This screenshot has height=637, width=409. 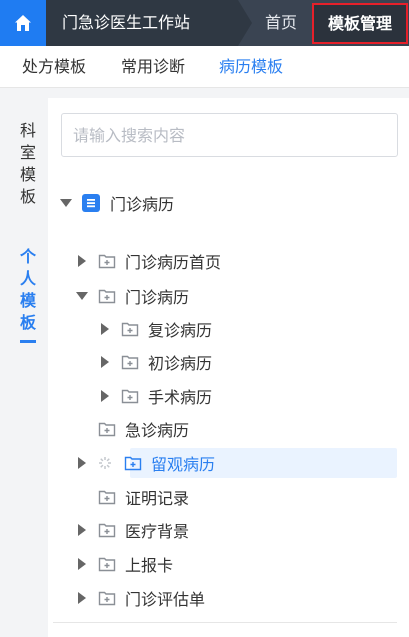 I want to click on app-title: 门急诊医生工作站, so click(x=149, y=23).